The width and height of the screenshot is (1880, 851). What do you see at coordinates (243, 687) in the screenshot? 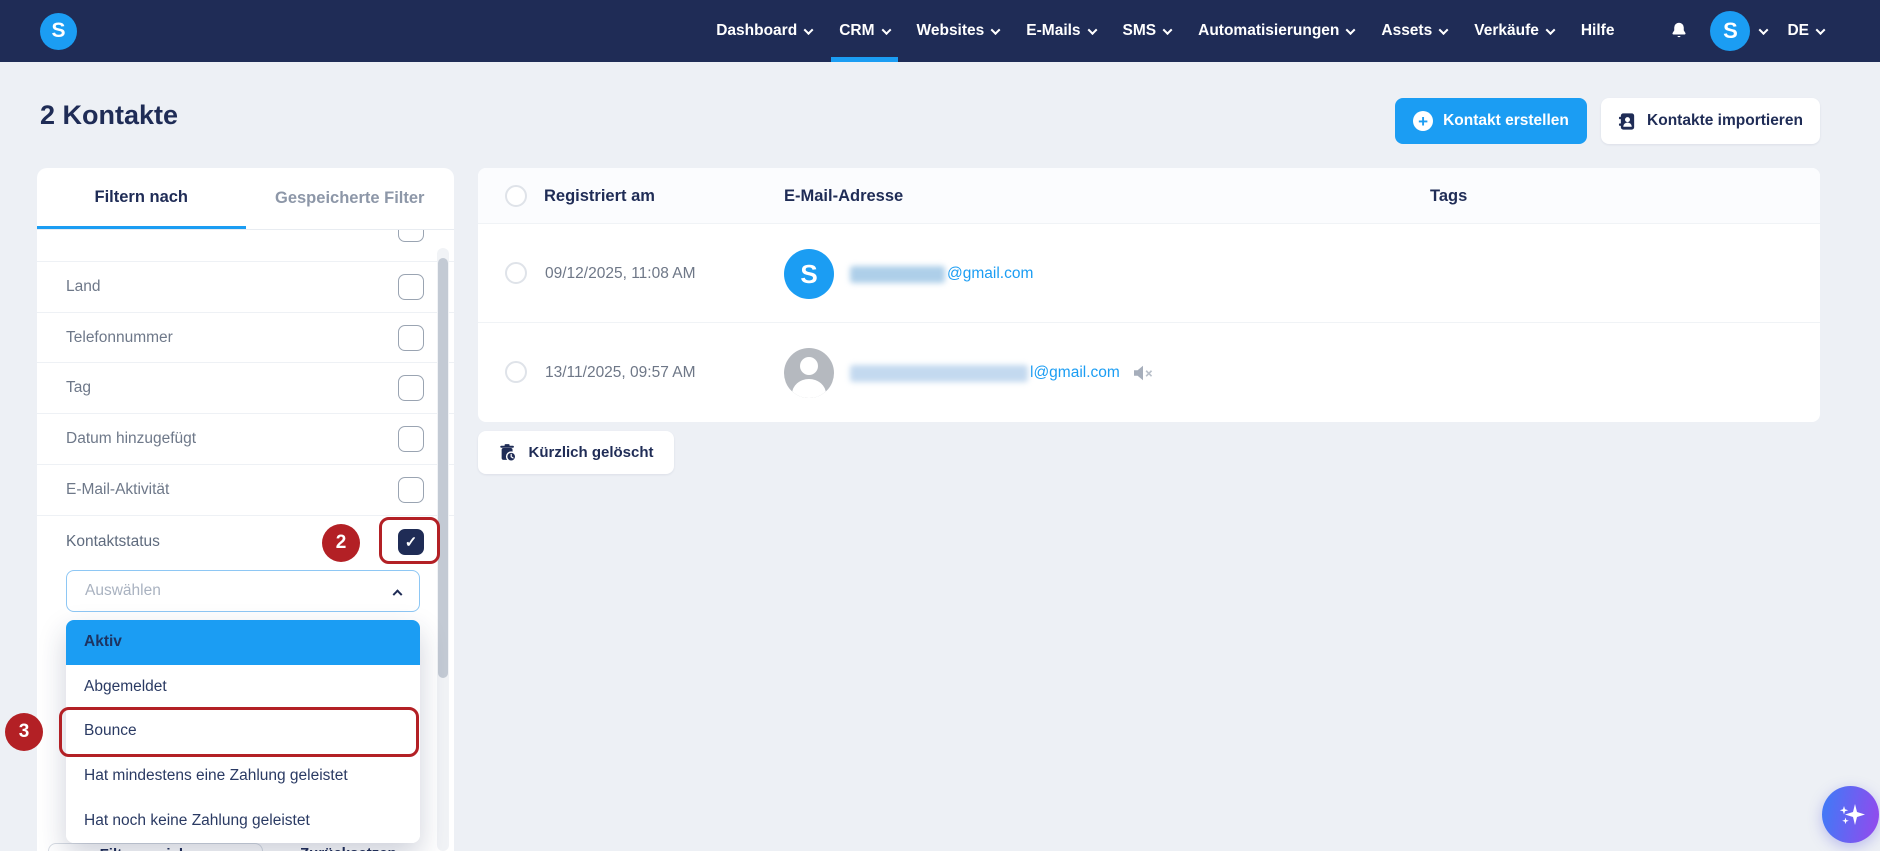
I see `option-abgemeldet: Abgemeldet` at bounding box center [243, 687].